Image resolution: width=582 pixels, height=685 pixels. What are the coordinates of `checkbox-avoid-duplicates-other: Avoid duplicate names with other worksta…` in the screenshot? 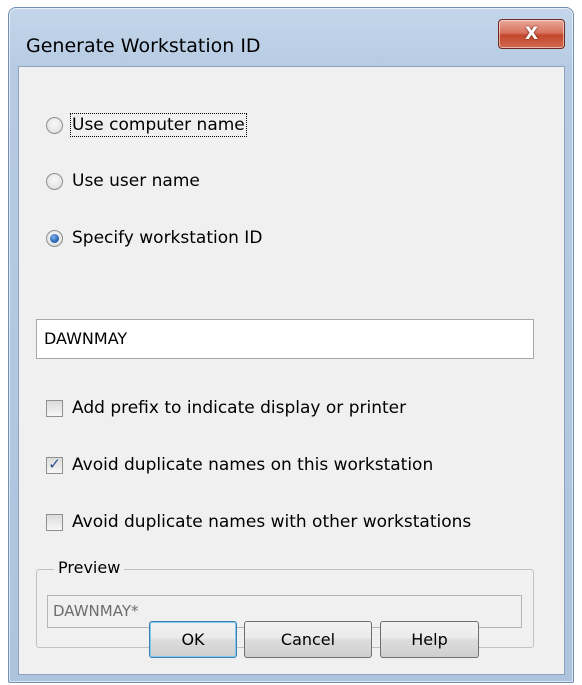 It's located at (258, 522).